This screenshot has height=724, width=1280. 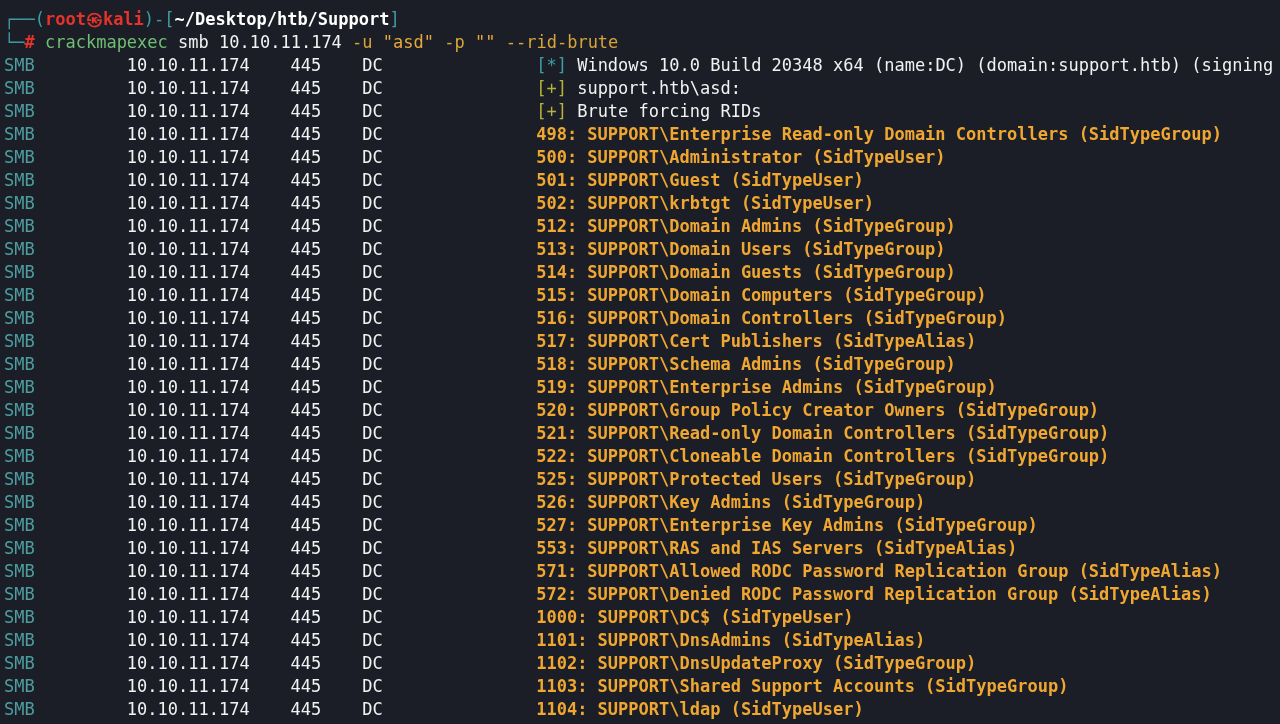 I want to click on rid-entry: 519: SUPPORT\Enterprise Admins (SidTypeGroup), so click(x=766, y=387).